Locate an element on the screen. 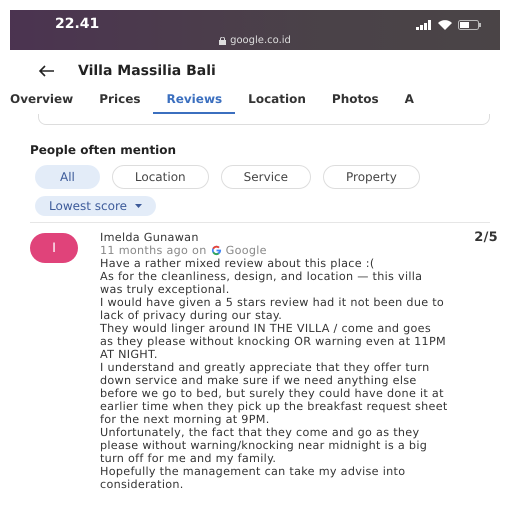  tab: A is located at coordinates (409, 103).